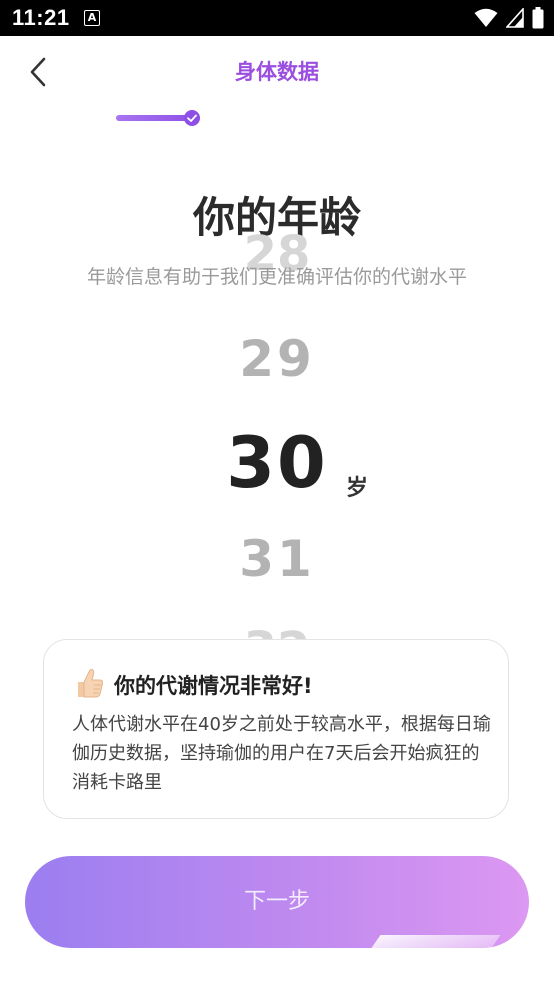 The width and height of the screenshot is (554, 985). What do you see at coordinates (276, 277) in the screenshot?
I see `question-subtitle: 年龄信息有助于我们更准确评估你的代谢水平` at bounding box center [276, 277].